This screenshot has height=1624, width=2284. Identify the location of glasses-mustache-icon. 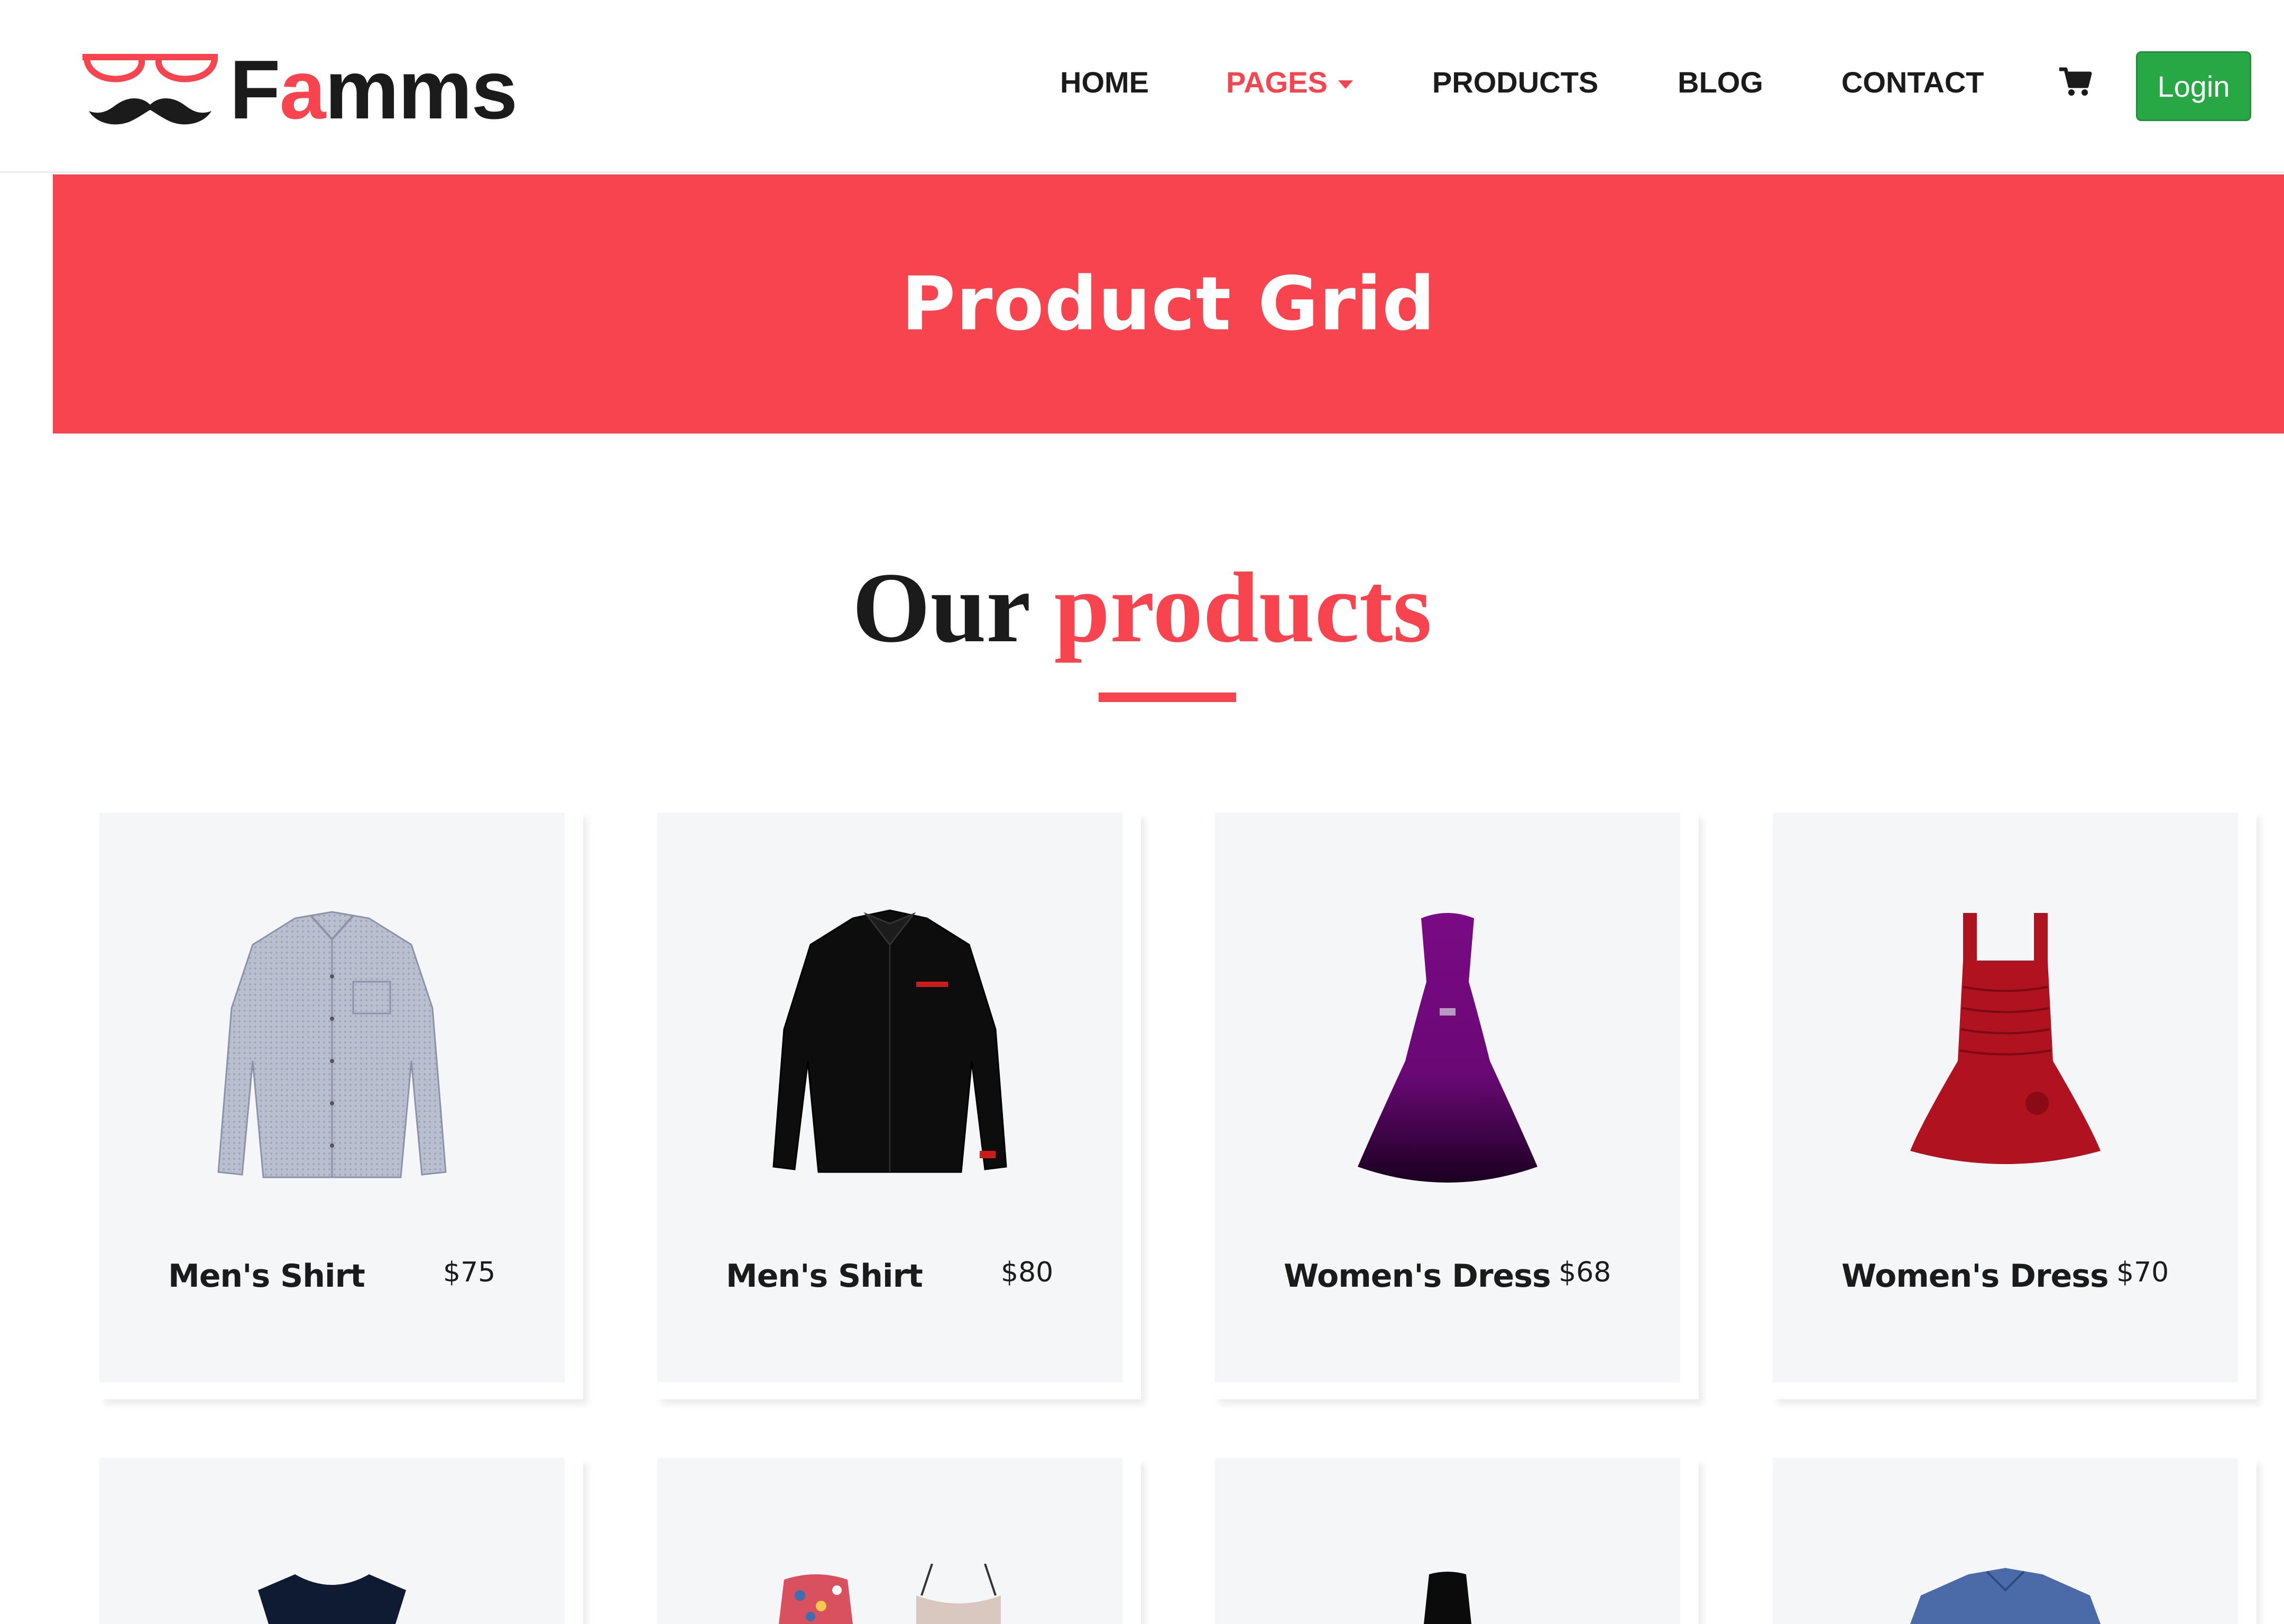
(150, 89).